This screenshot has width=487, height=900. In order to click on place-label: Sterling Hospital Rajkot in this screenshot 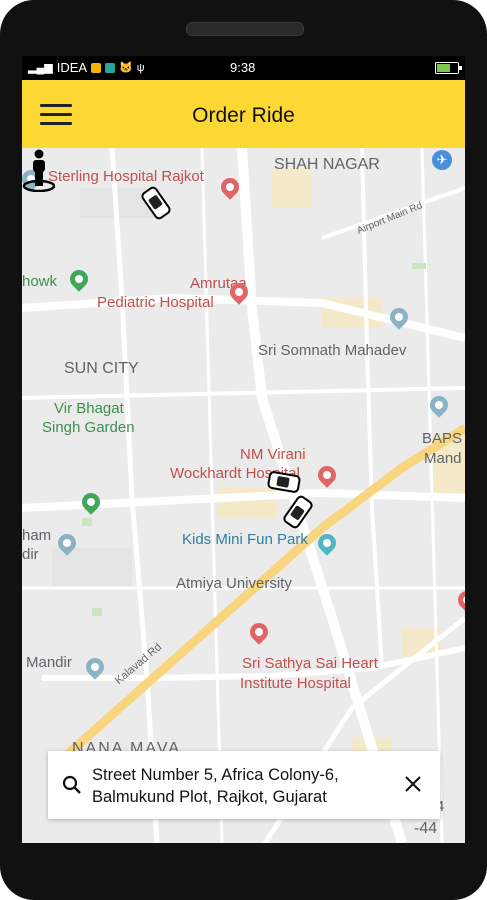, I will do `click(126, 176)`.